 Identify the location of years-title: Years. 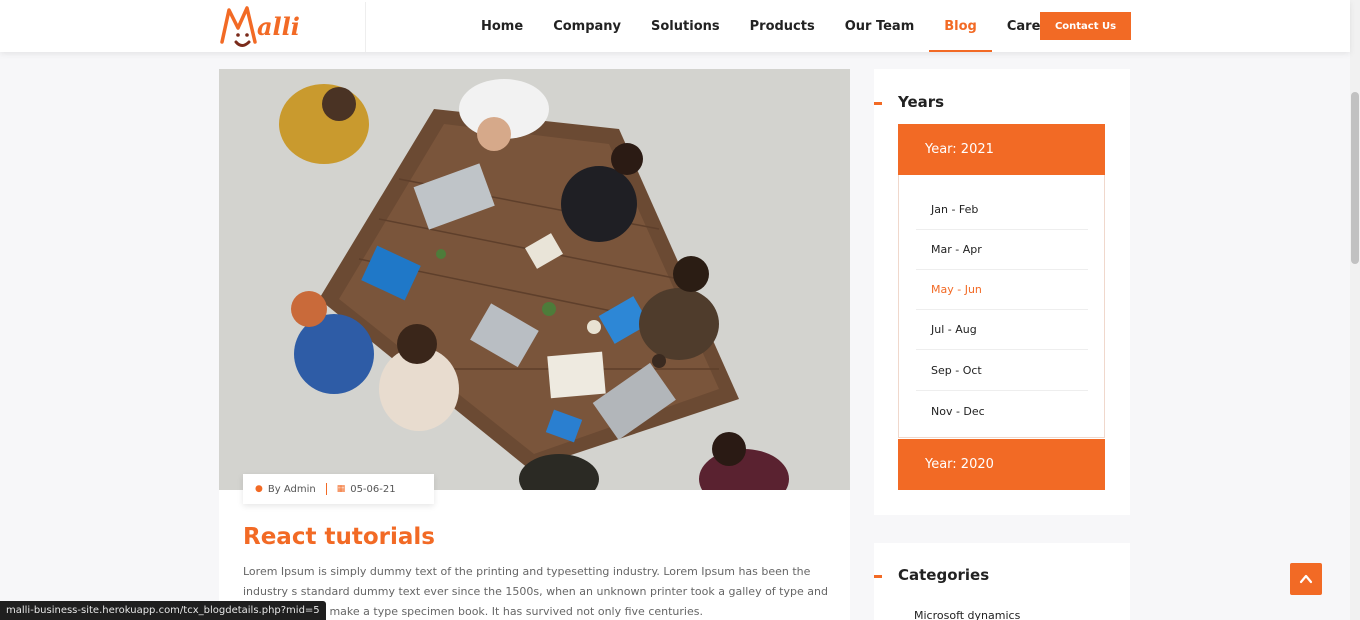
(921, 102).